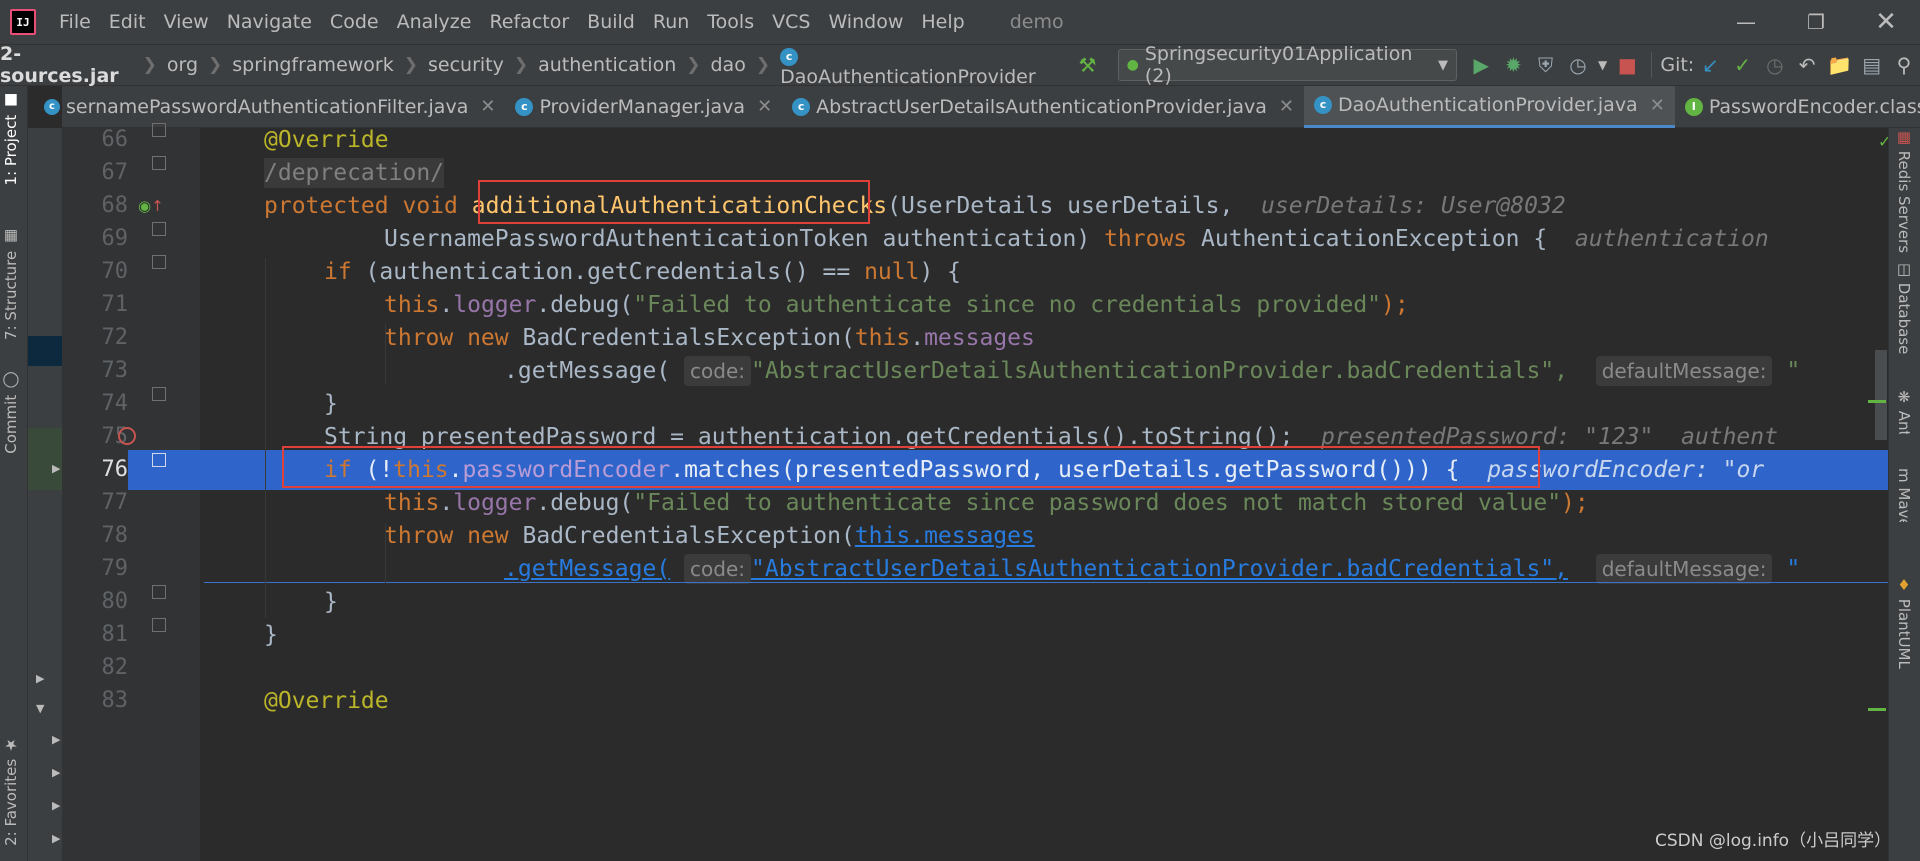 Image resolution: width=1920 pixels, height=861 pixels. Describe the element at coordinates (643, 107) in the screenshot. I see `tab-provider-manager: c ProviderManager.java ✕` at that location.